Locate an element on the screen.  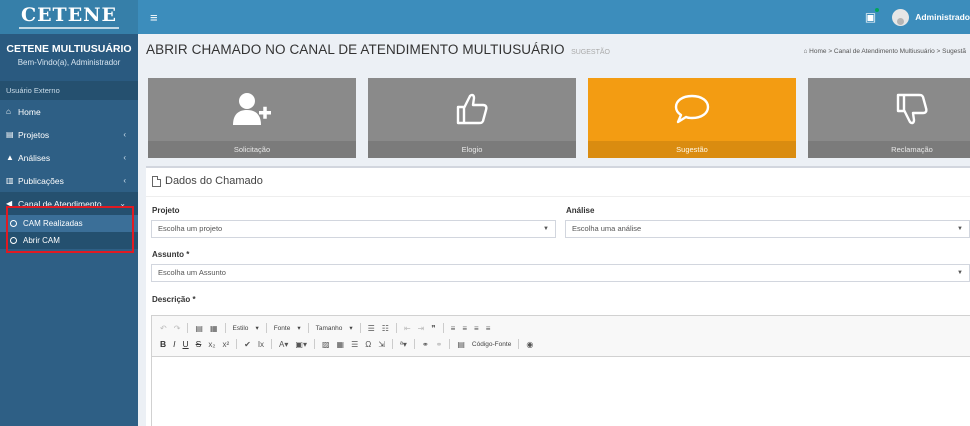
size-dropdown: Tamanho is located at coordinates (329, 328).